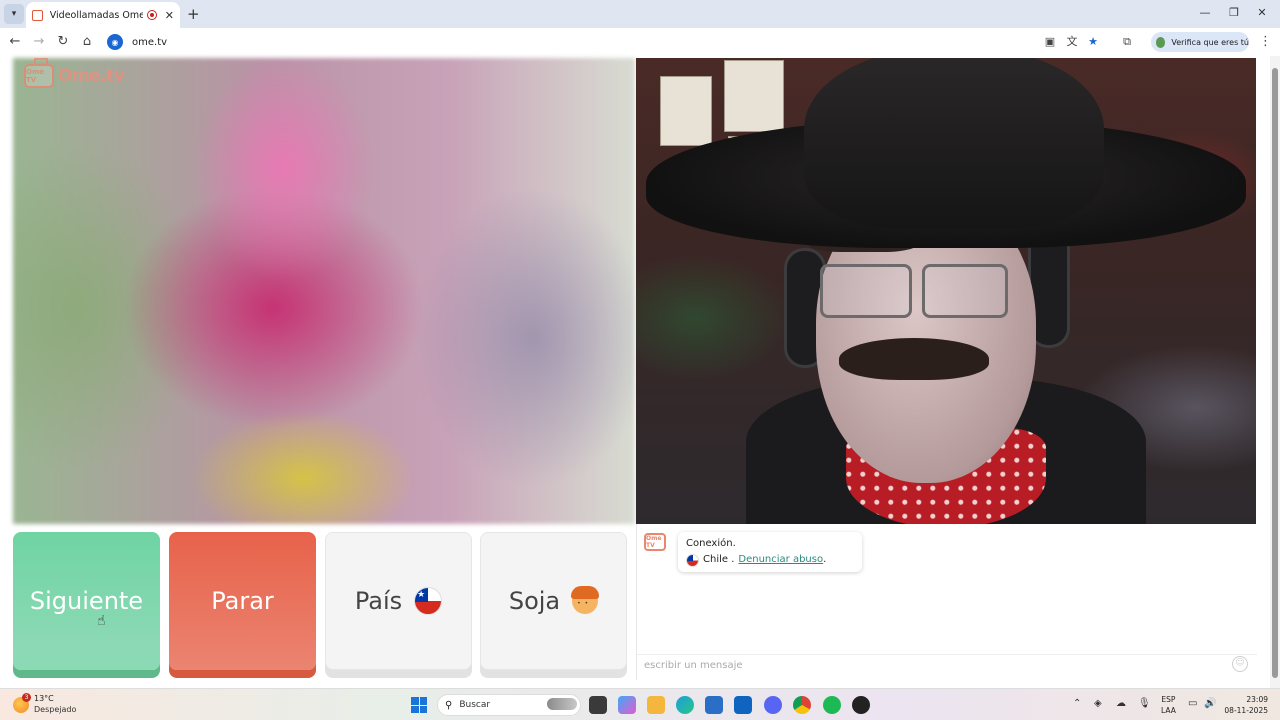 The image size is (1280, 720). I want to click on maximize-icon: ❐, so click(1234, 12).